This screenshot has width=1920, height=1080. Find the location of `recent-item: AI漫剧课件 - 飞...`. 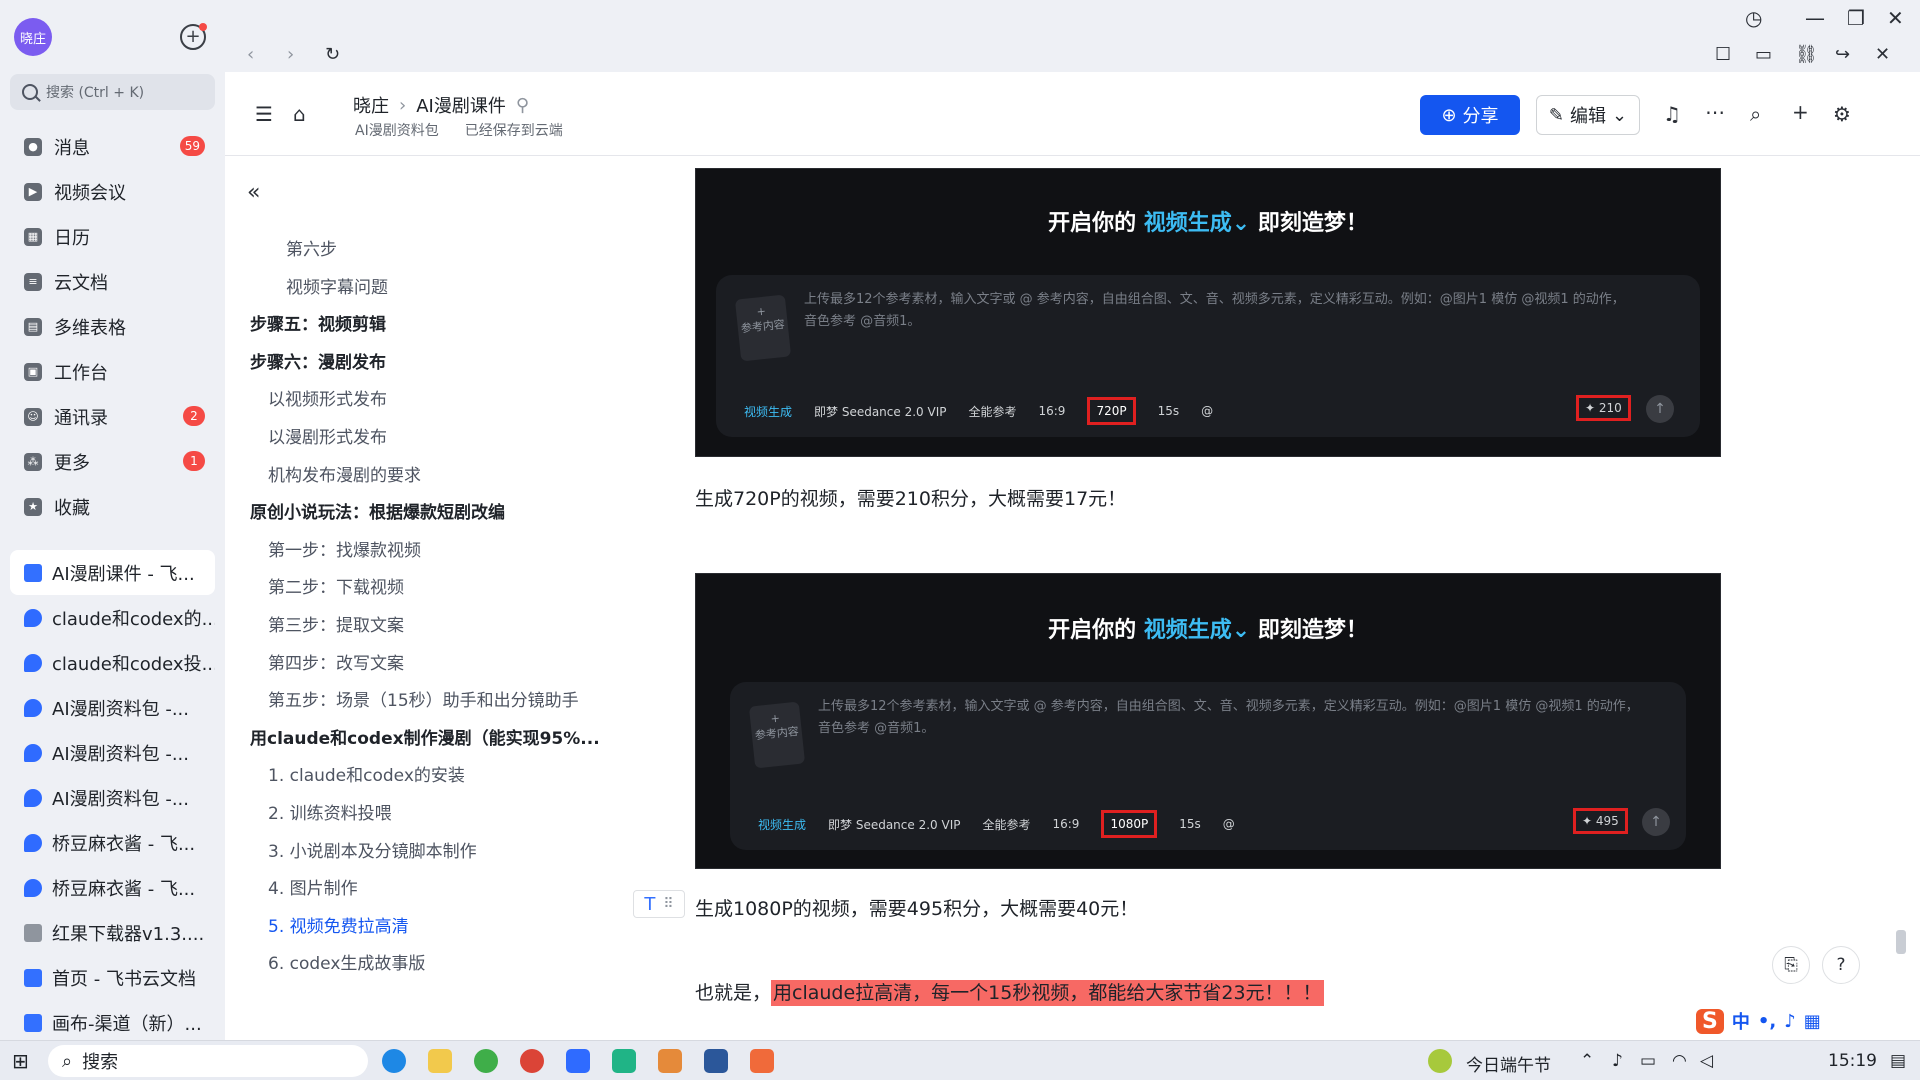

recent-item: AI漫剧课件 - 飞... is located at coordinates (112, 572).